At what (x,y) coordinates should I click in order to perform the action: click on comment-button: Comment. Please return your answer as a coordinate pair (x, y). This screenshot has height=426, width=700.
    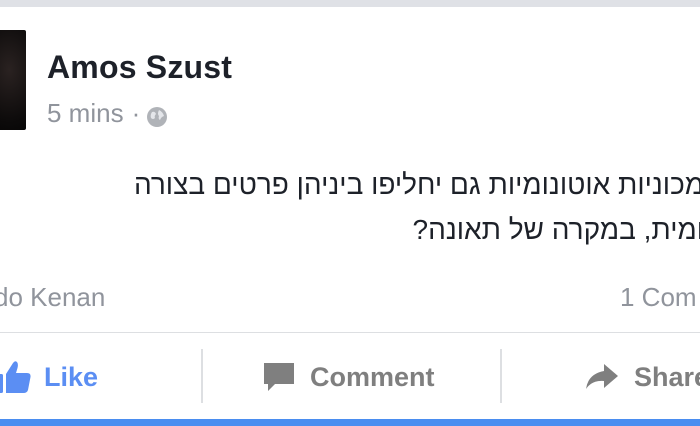
    Looking at the image, I should click on (348, 377).